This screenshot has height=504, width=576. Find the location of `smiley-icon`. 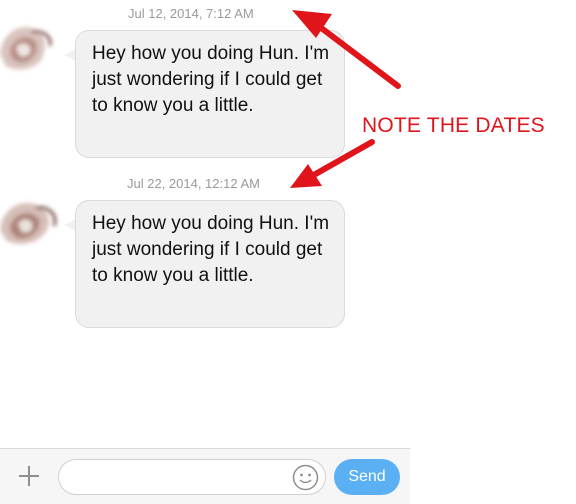

smiley-icon is located at coordinates (305, 477).